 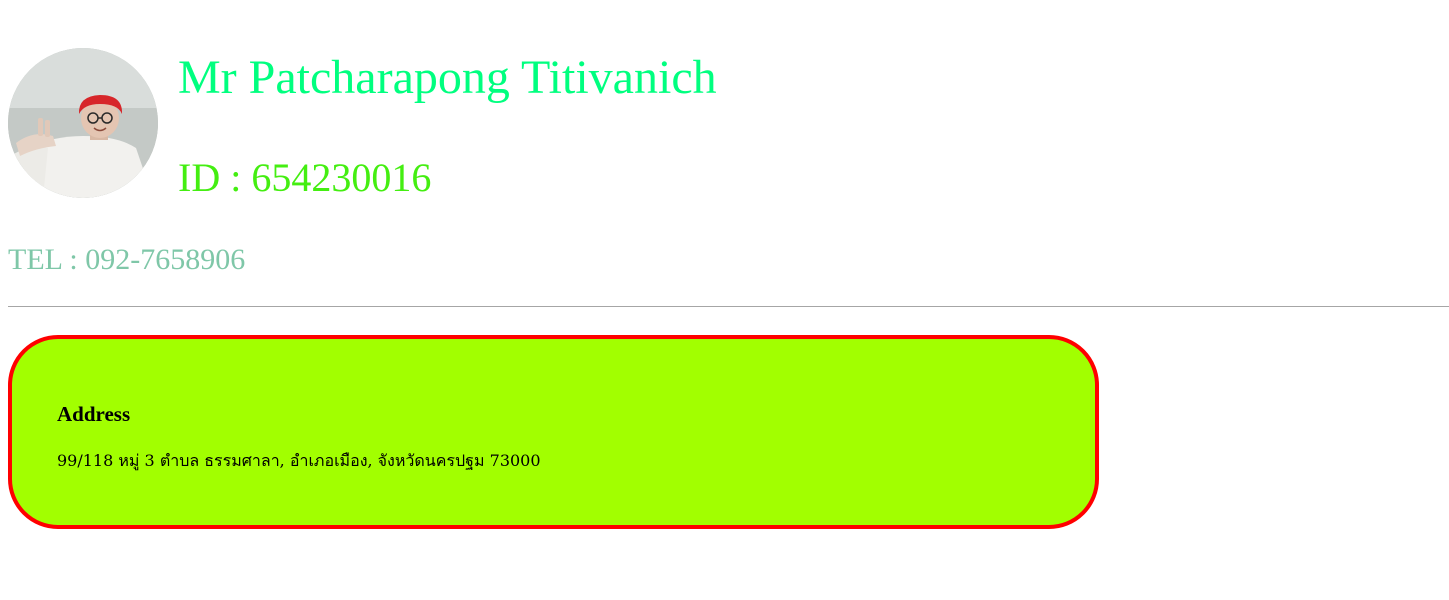 I want to click on profile-photo-icon, so click(x=83, y=123).